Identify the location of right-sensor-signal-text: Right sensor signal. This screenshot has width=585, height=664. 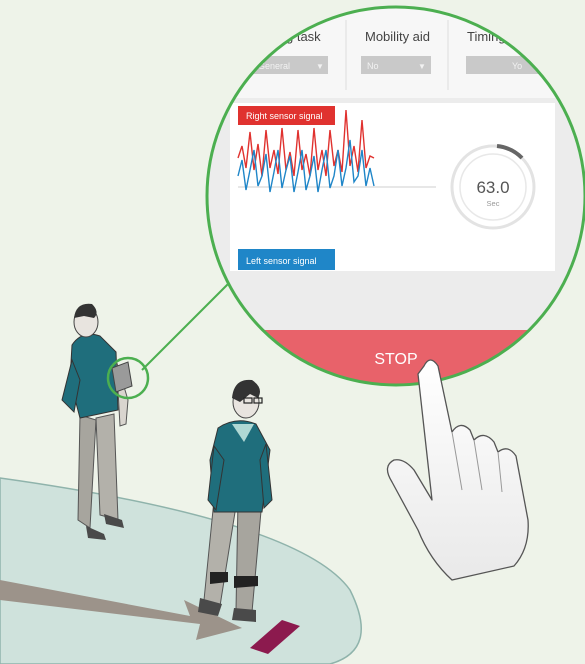
(284, 116).